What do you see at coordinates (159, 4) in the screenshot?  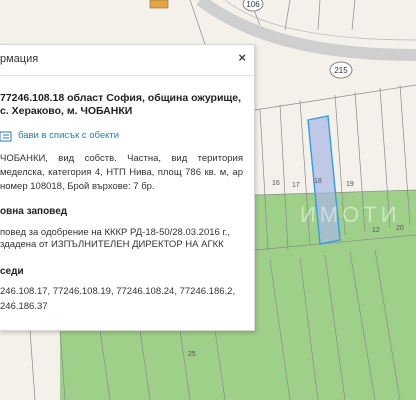 I see `building` at bounding box center [159, 4].